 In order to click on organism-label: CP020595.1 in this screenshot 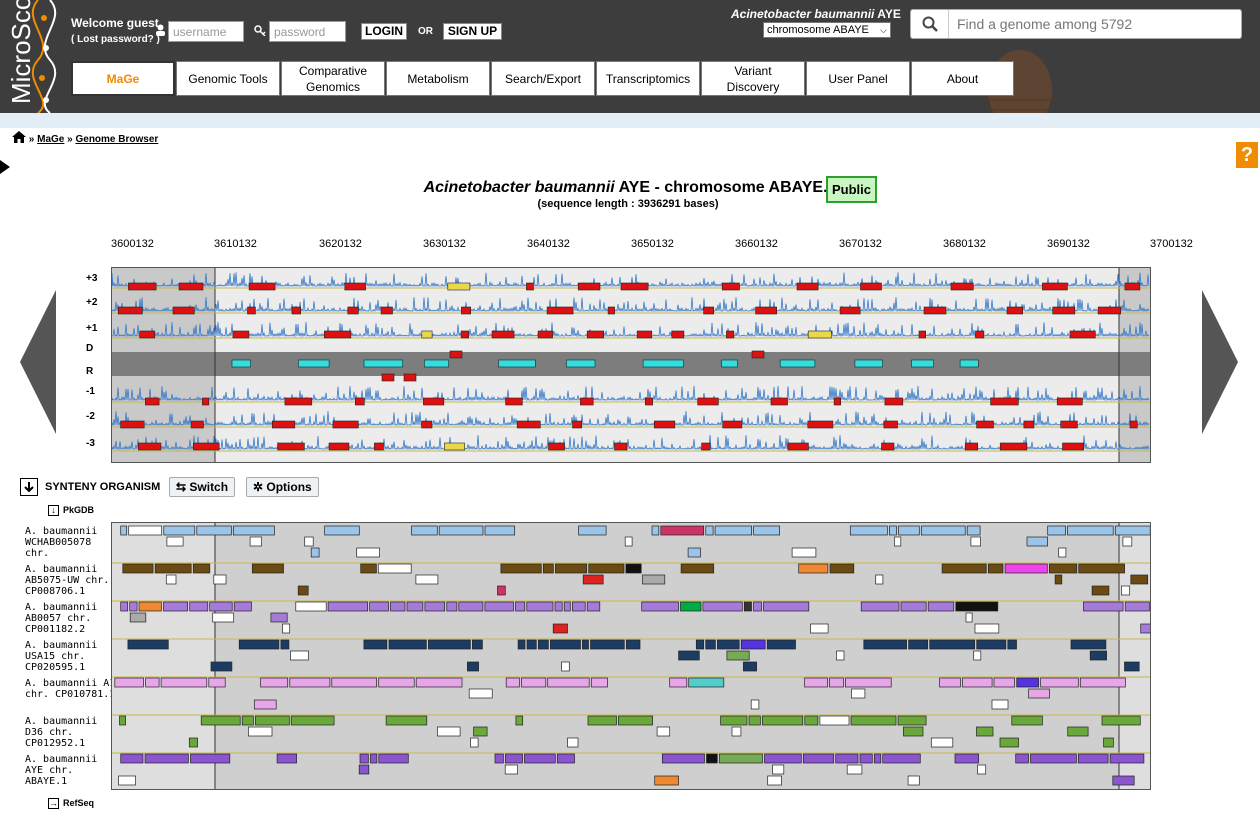, I will do `click(55, 667)`.